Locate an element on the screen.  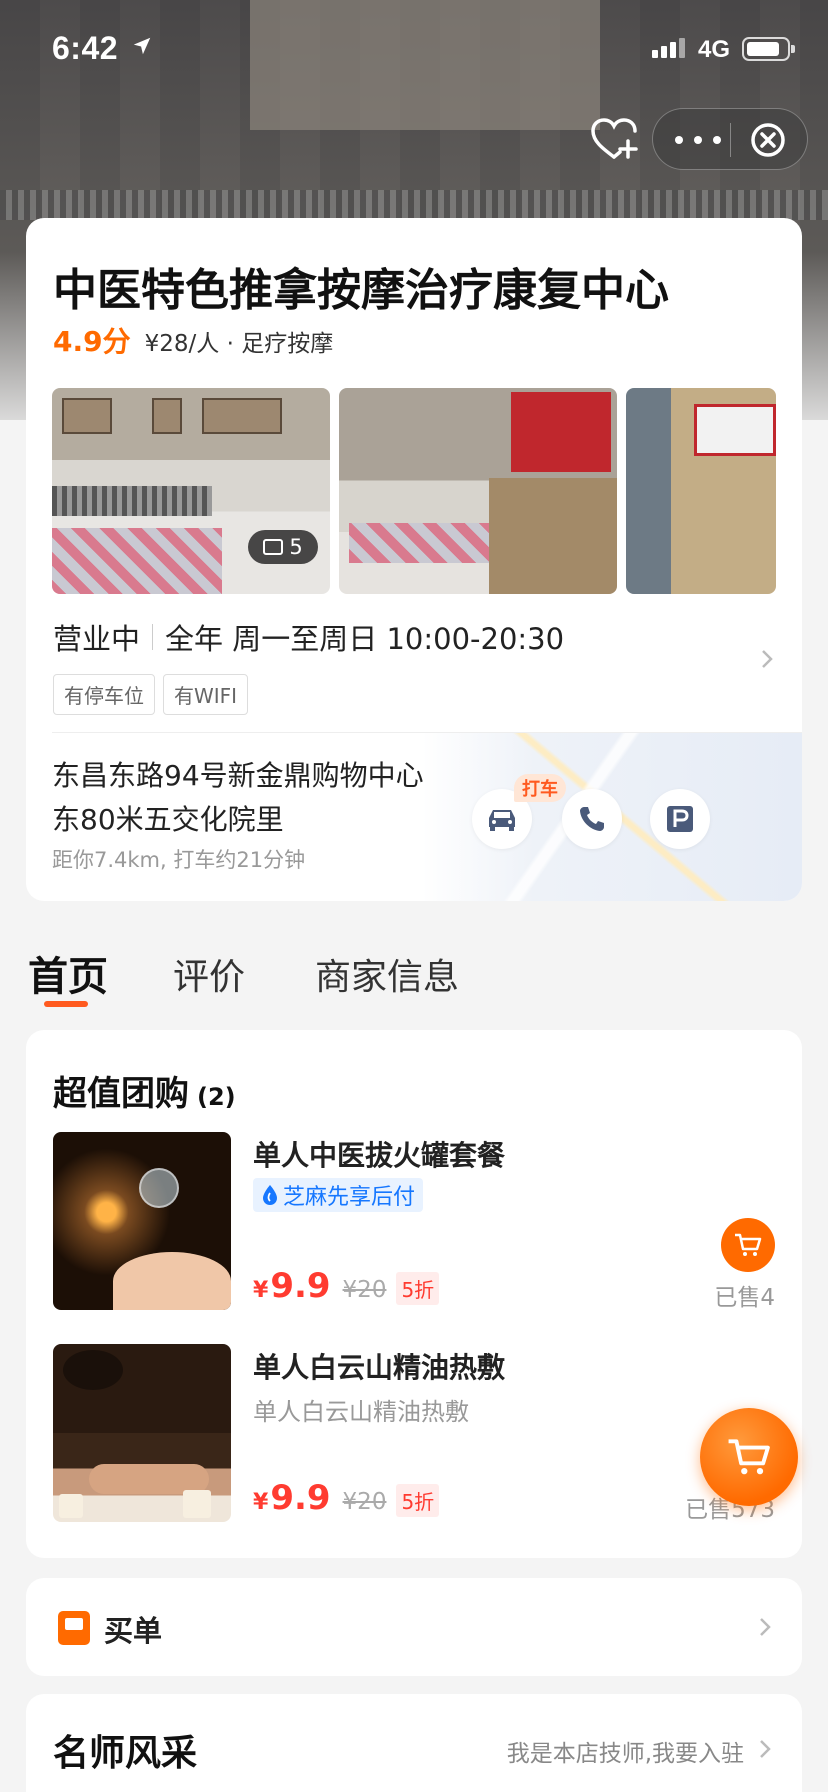
join-as-technician-link: 我是本店技师,我要入驻 is located at coordinates (625, 1751).